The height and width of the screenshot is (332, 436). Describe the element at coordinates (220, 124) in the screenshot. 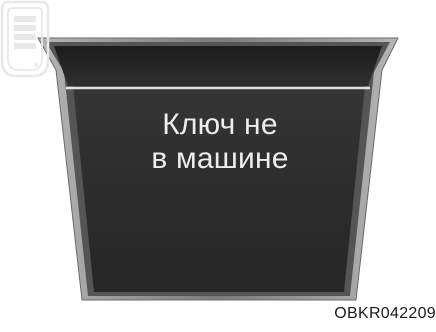

I see `warning-message-line1: Ключ не` at that location.